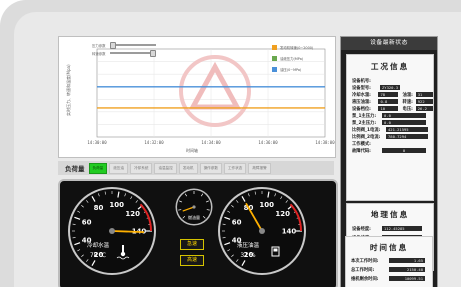  What do you see at coordinates (407, 136) in the screenshot?
I see `valve2-current-value: 780.7294` at bounding box center [407, 136].